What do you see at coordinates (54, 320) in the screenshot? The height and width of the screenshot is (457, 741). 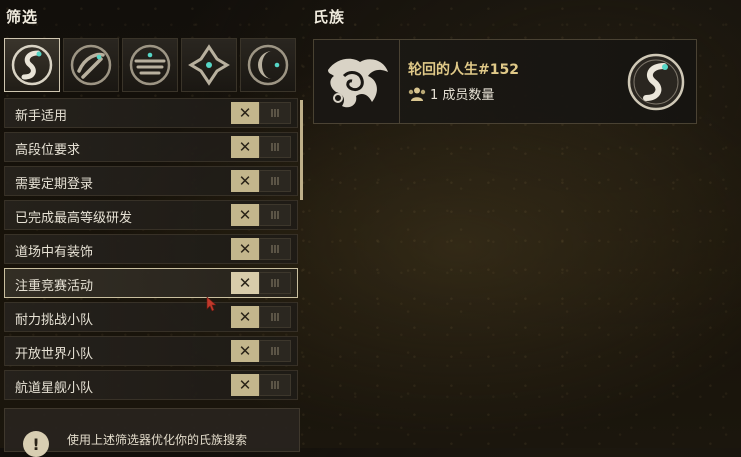 I see `filter-label: 耐力挑战小队` at bounding box center [54, 320].